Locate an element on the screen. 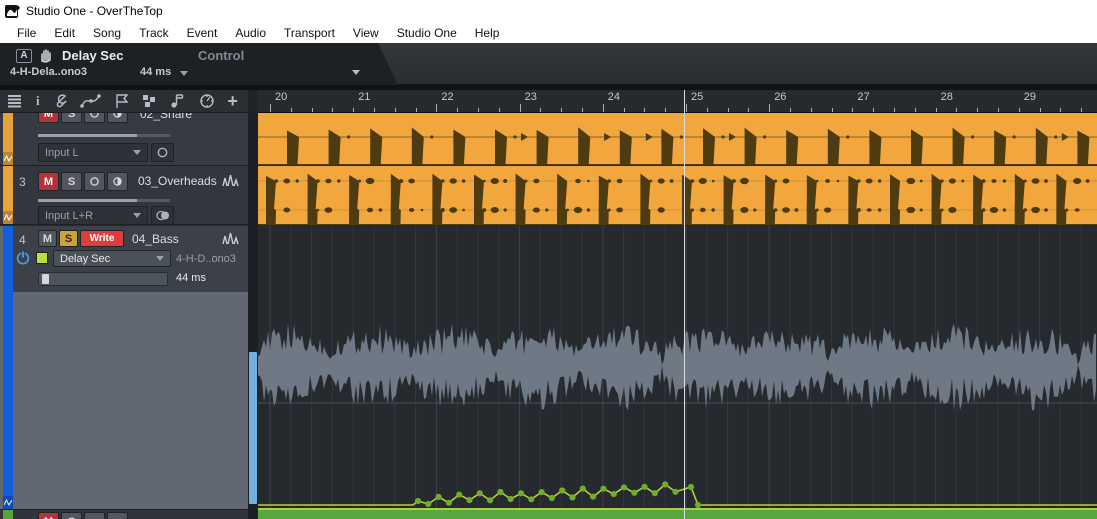 The width and height of the screenshot is (1097, 519). menu-item-edit: Edit is located at coordinates (64, 33).